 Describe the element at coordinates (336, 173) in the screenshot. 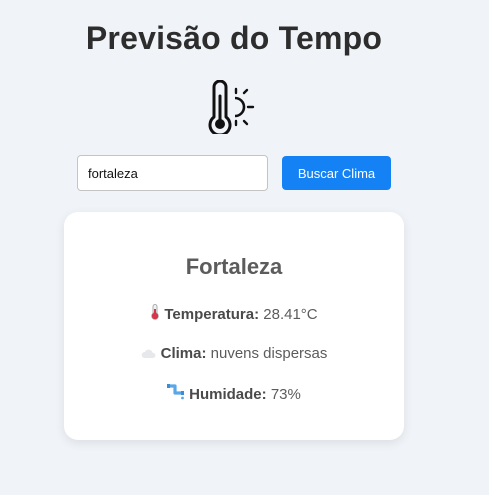

I see `search-weather-button: Buscar Clima` at that location.